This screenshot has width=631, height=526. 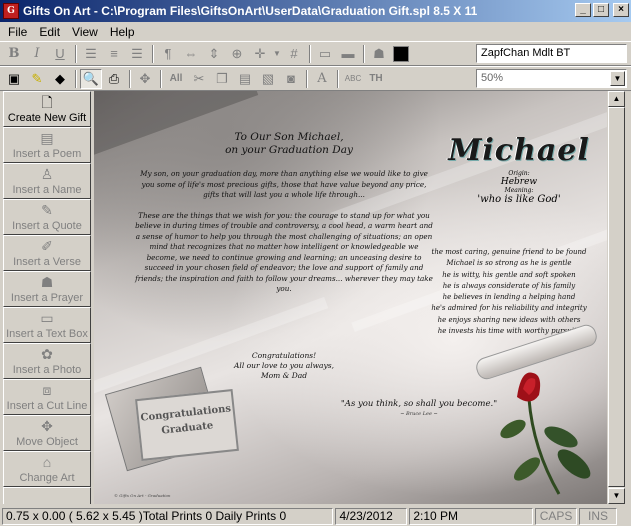 I want to click on closing-line: All our love to you always,, so click(x=284, y=365).